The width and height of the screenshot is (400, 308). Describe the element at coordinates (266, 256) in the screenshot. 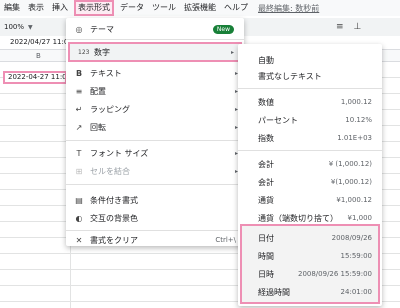

I see `number-format-label: 時間` at that location.